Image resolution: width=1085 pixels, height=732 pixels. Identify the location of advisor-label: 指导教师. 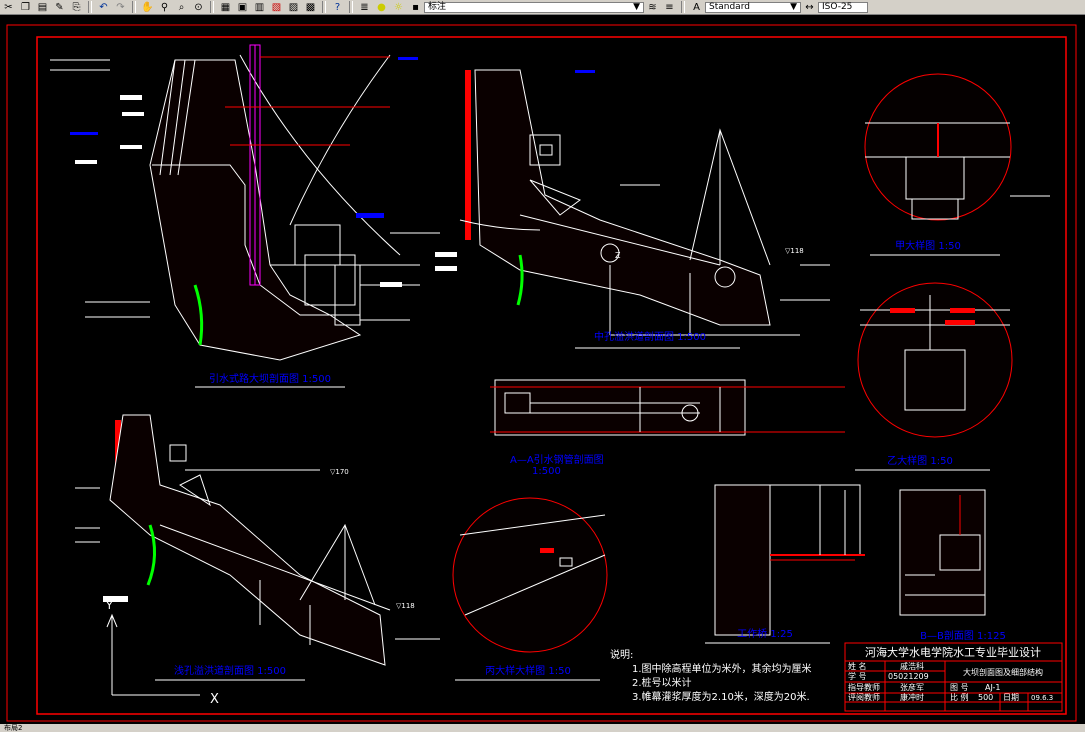
(864, 687).